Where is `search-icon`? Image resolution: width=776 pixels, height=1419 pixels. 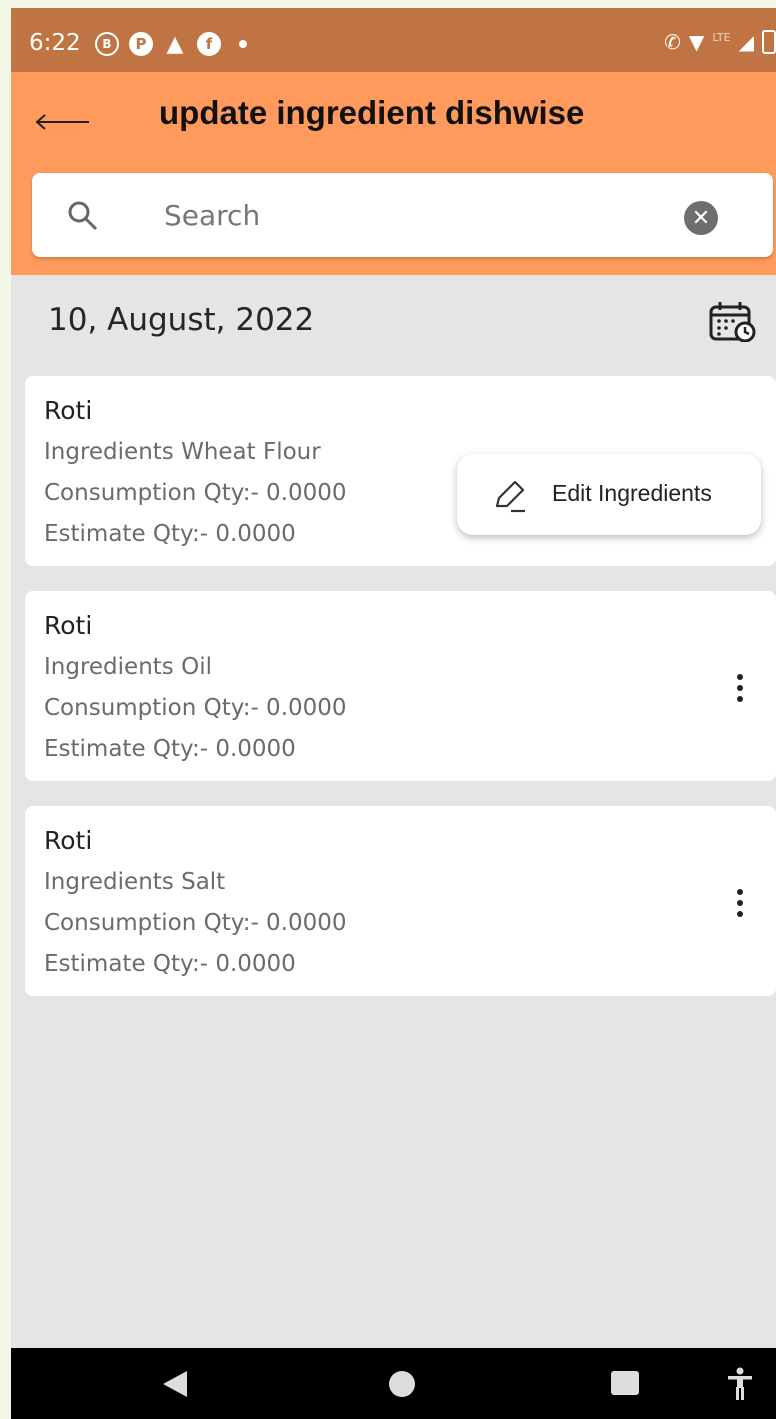 search-icon is located at coordinates (83, 216).